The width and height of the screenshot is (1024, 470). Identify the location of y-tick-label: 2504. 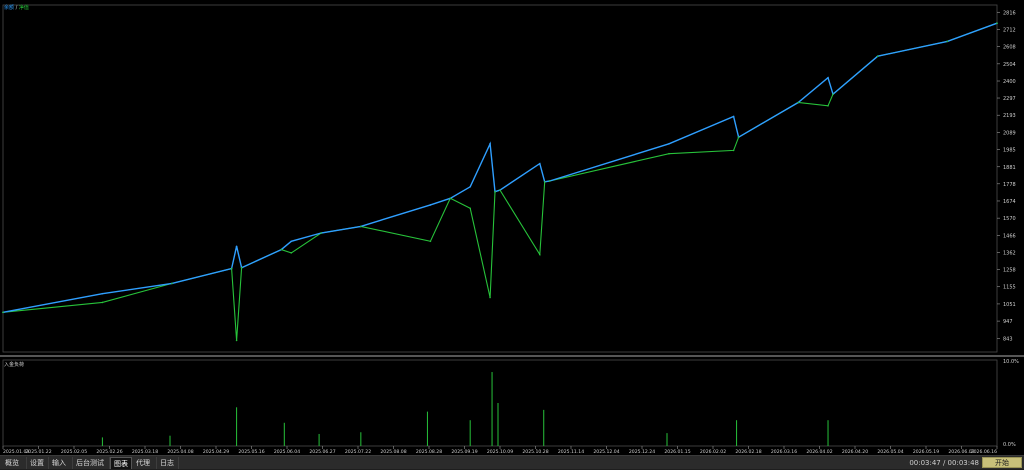
(1009, 65).